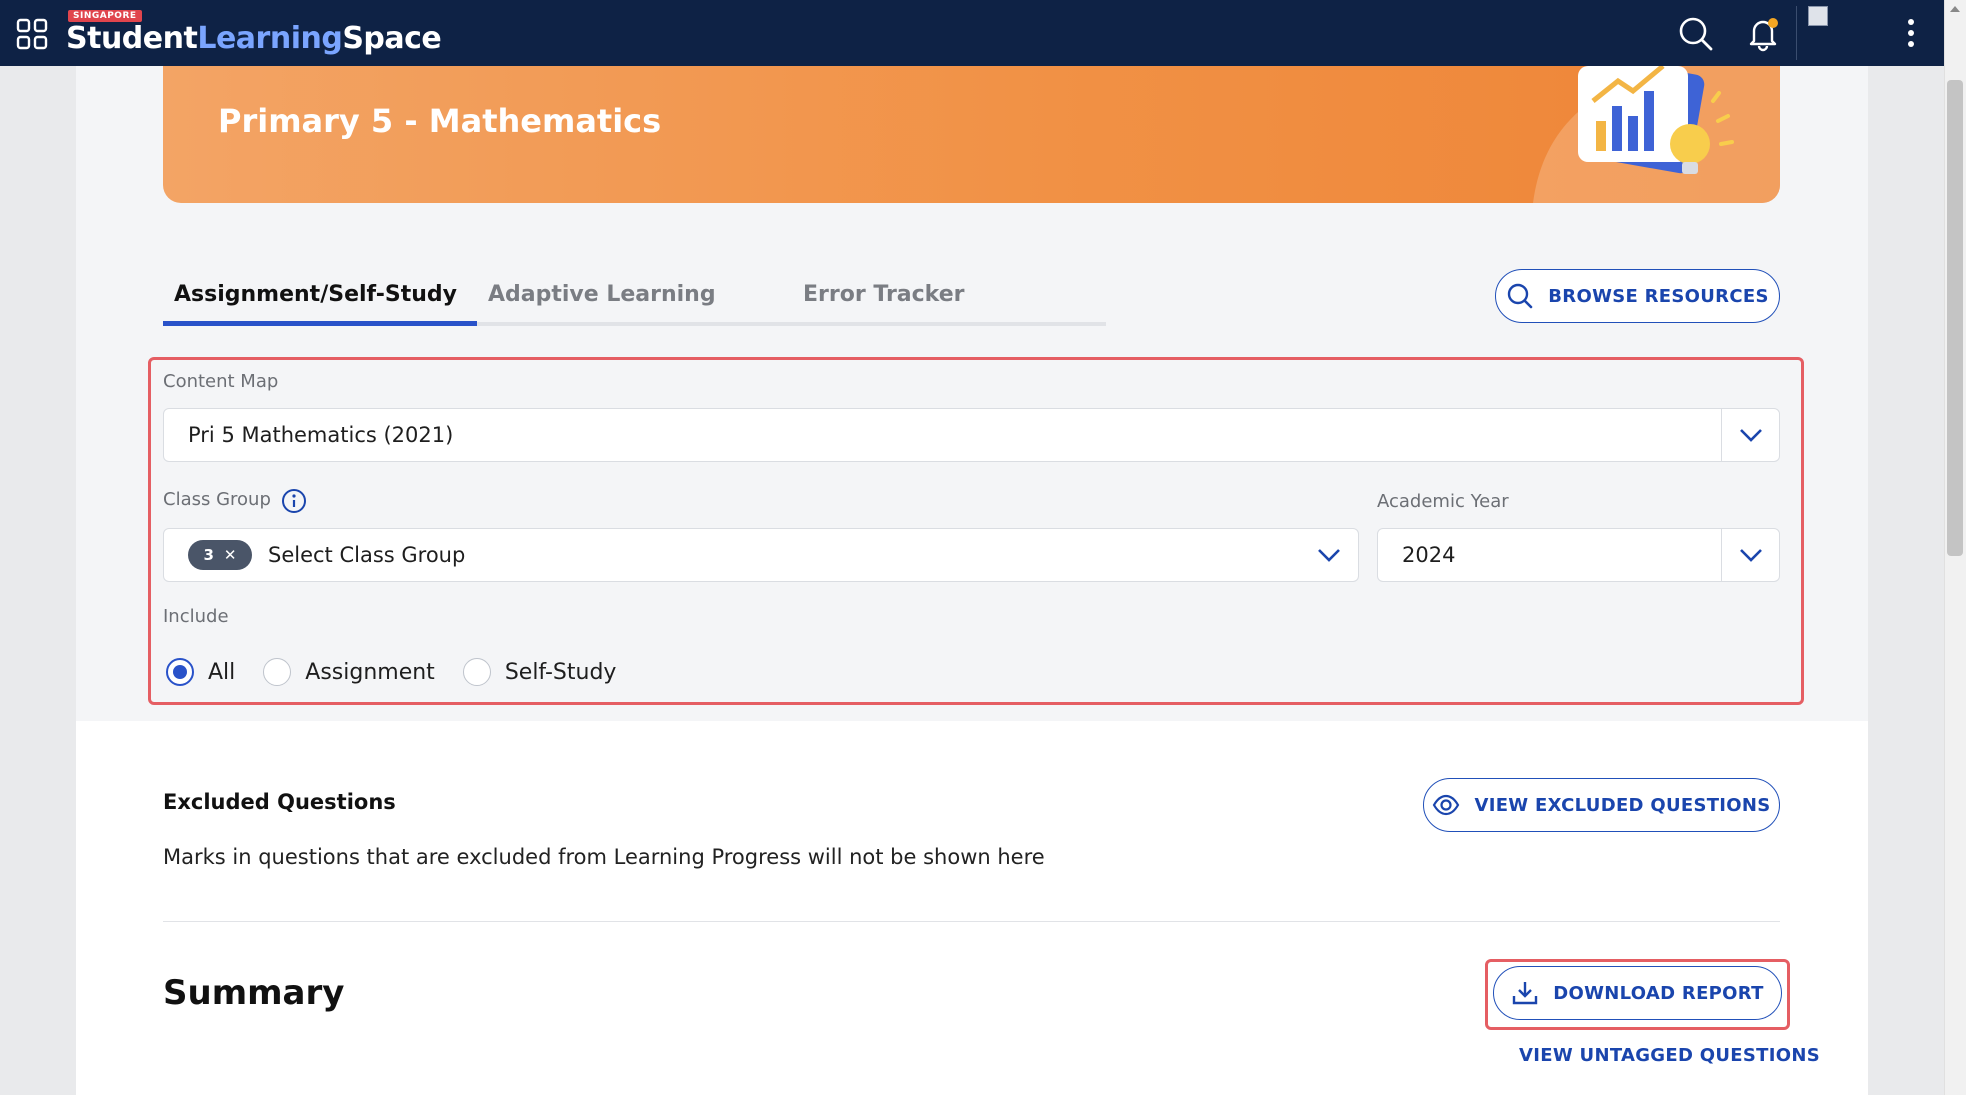  I want to click on summary-heading: Summary, so click(254, 993).